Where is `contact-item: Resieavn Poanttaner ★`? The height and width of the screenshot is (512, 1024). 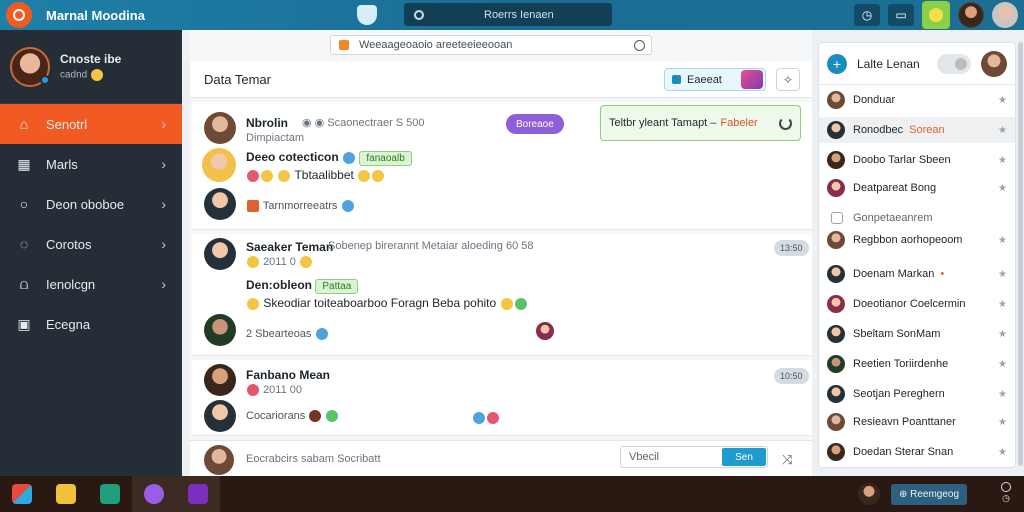
contact-item: Resieavn Poanttaner ★ is located at coordinates (917, 422).